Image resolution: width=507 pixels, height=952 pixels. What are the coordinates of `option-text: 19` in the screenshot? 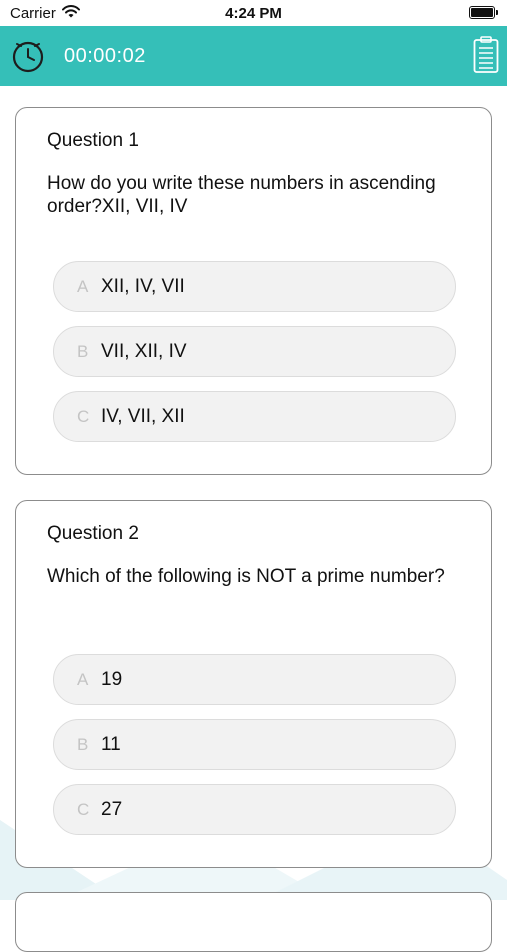 It's located at (112, 679).